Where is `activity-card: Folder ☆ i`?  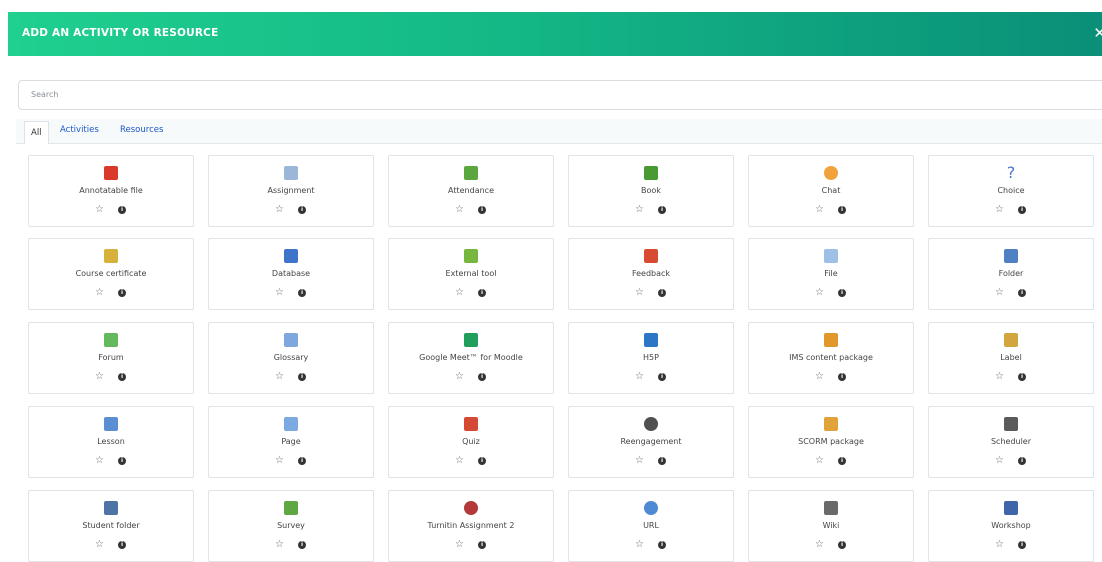 activity-card: Folder ☆ i is located at coordinates (1011, 274).